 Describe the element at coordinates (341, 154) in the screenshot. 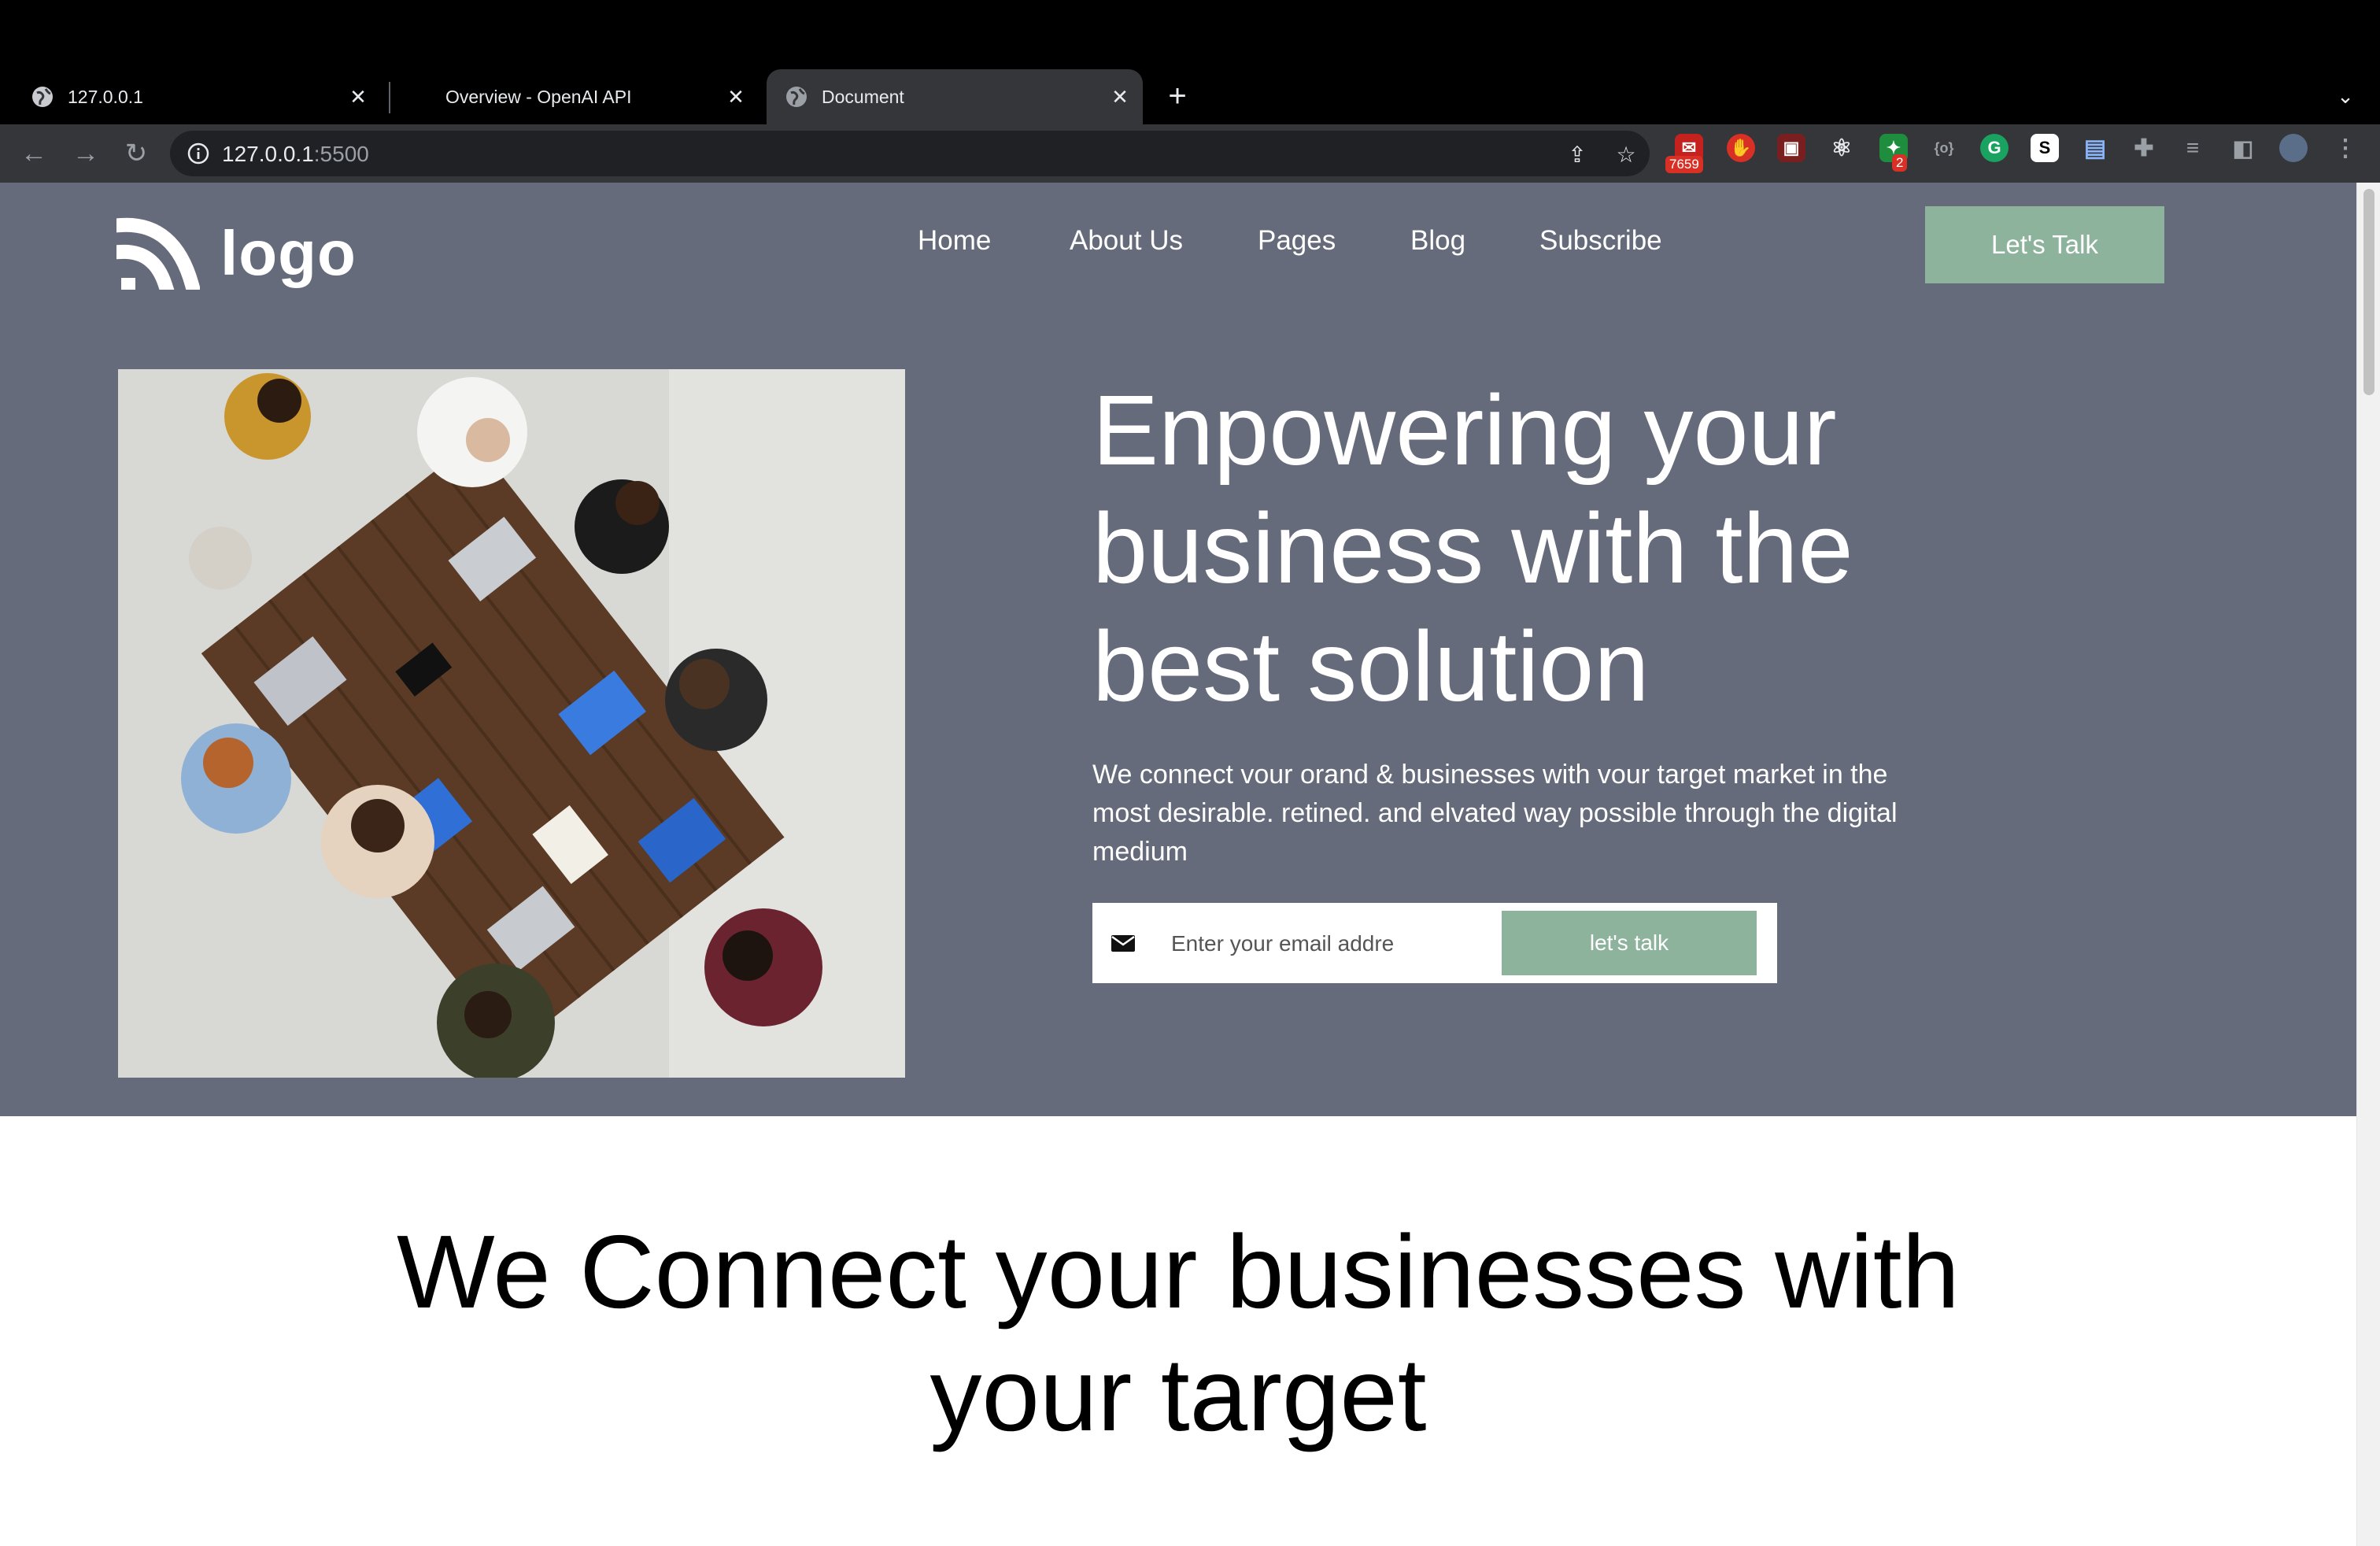

I see `url-port: :5500` at that location.